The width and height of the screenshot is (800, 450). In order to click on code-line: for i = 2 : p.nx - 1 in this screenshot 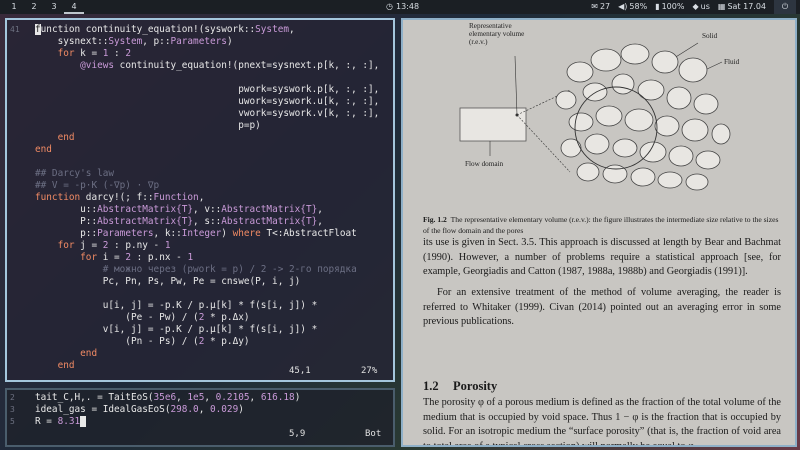, I will do `click(200, 258)`.